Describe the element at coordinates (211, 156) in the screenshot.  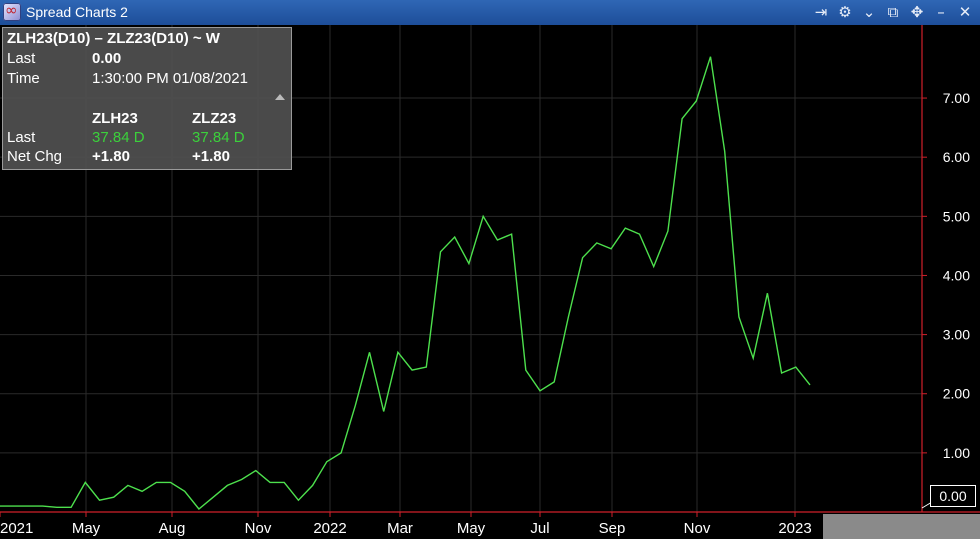
I see `tooltip-row-netchg-col2: +1.80` at that location.